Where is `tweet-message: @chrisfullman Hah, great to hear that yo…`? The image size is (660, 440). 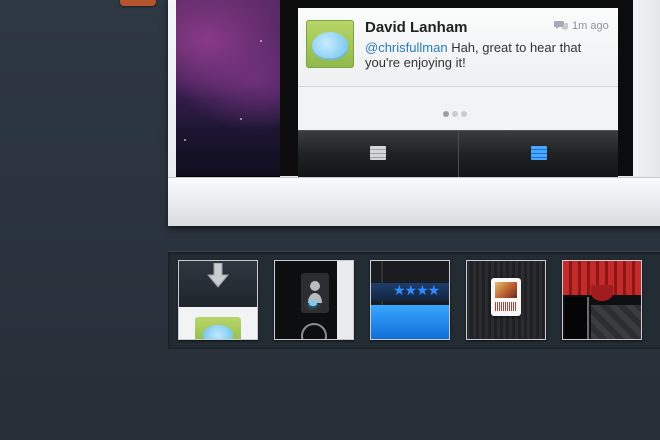 tweet-message: @chrisfullman Hah, great to hear that yo… is located at coordinates (485, 55).